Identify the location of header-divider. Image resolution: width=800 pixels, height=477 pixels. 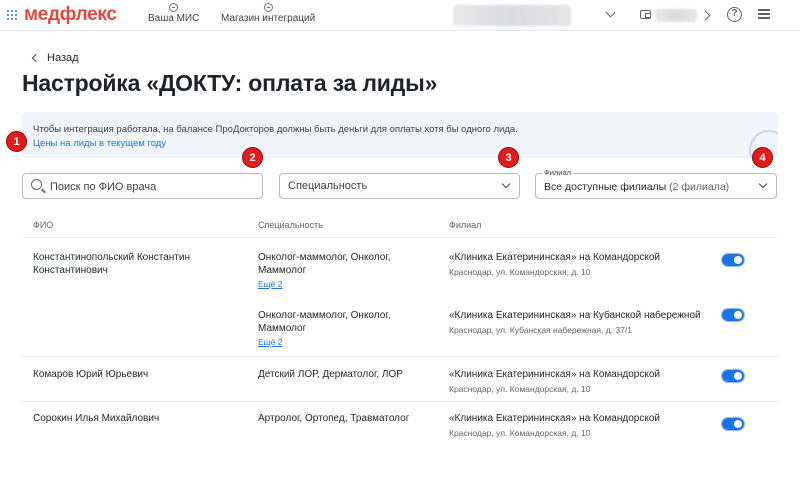
(400, 237).